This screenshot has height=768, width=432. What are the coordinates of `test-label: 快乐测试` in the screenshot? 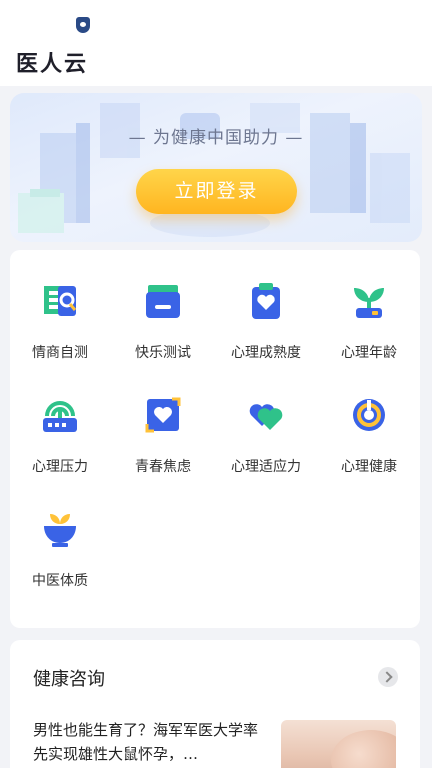 It's located at (163, 353).